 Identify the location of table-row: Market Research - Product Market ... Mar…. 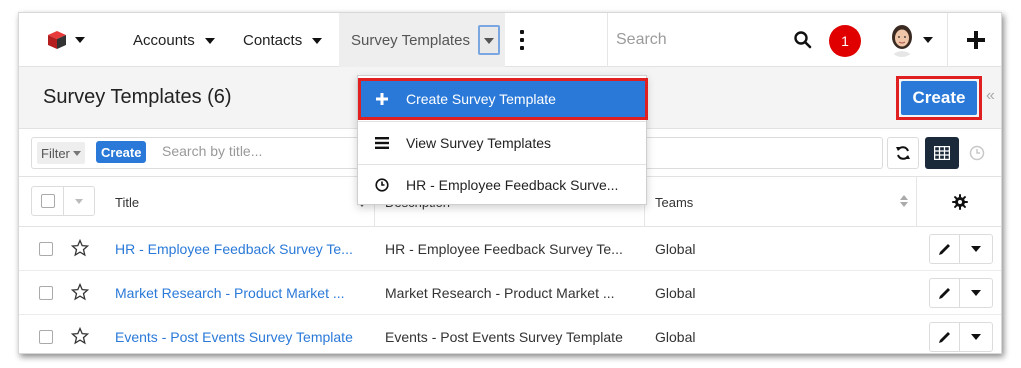
(510, 293).